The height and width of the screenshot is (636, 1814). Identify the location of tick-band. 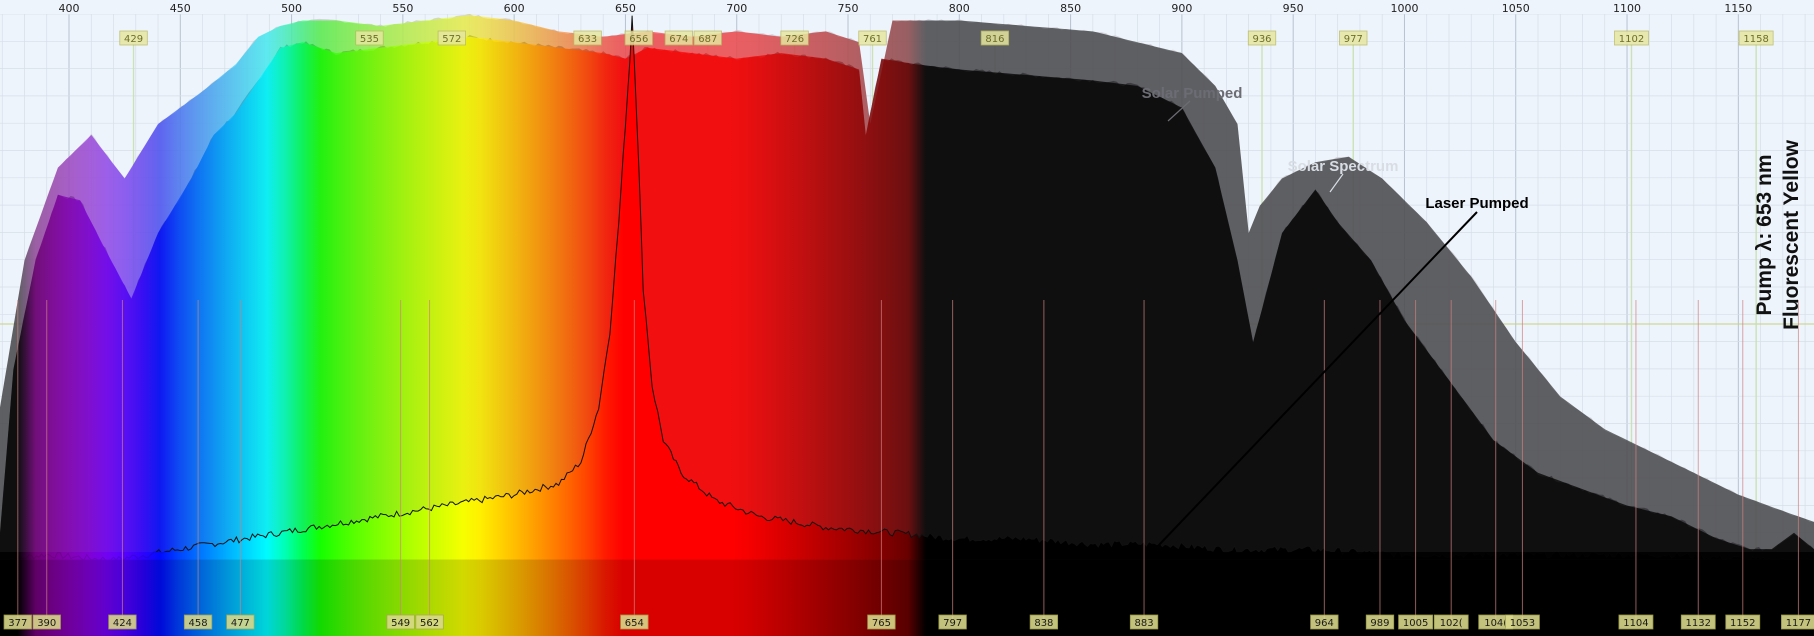
(907, 7).